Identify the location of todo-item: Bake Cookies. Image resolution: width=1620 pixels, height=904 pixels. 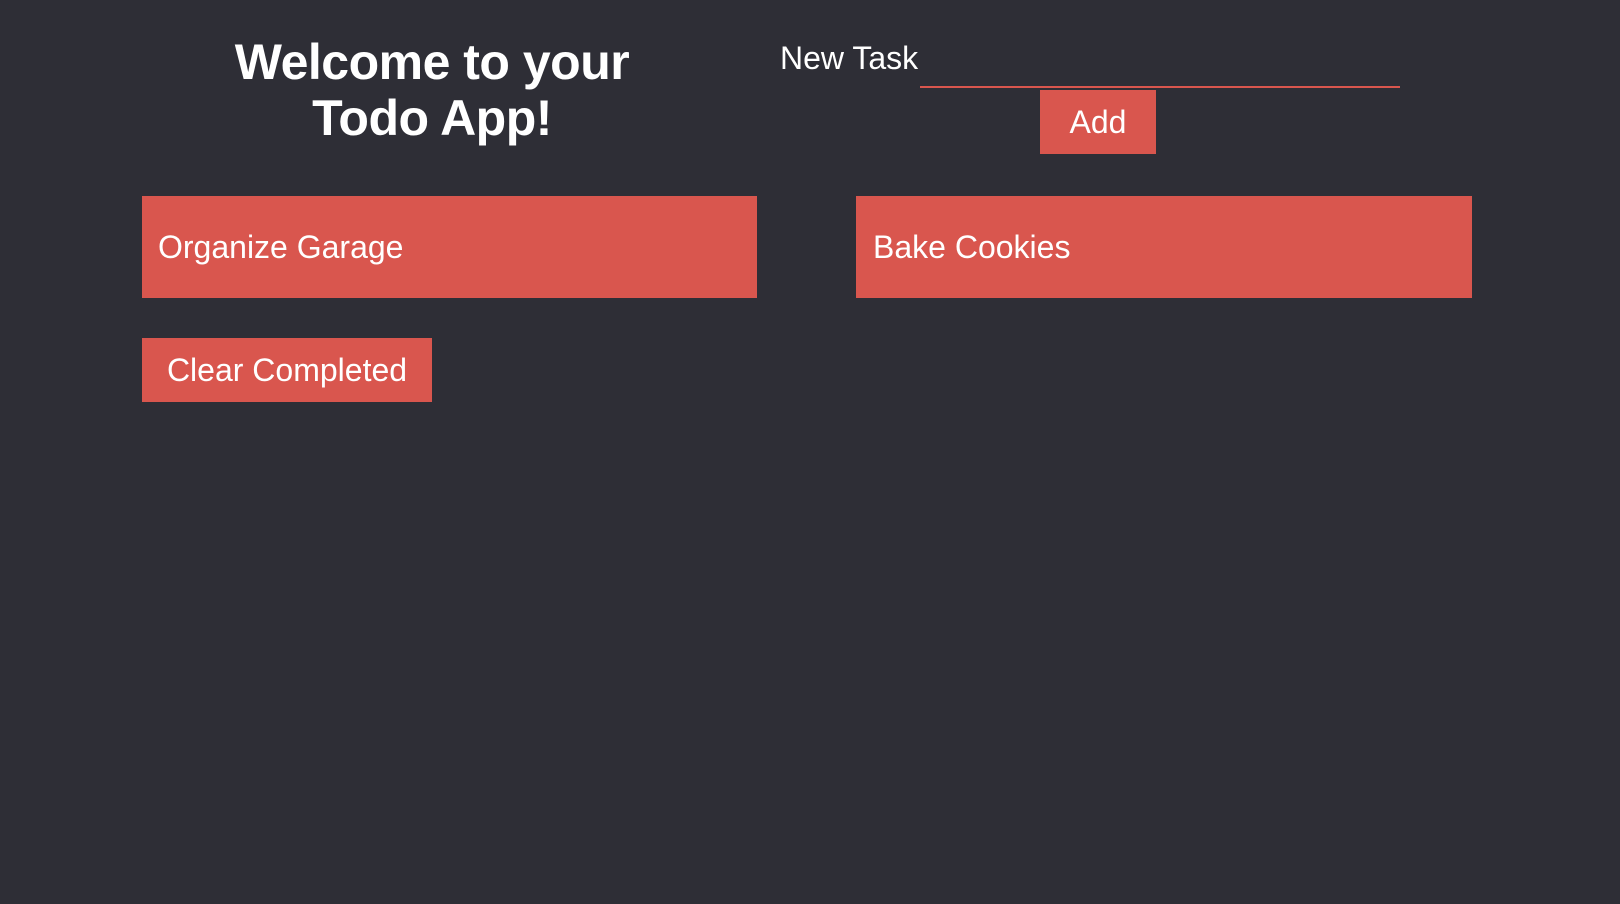
(1164, 247).